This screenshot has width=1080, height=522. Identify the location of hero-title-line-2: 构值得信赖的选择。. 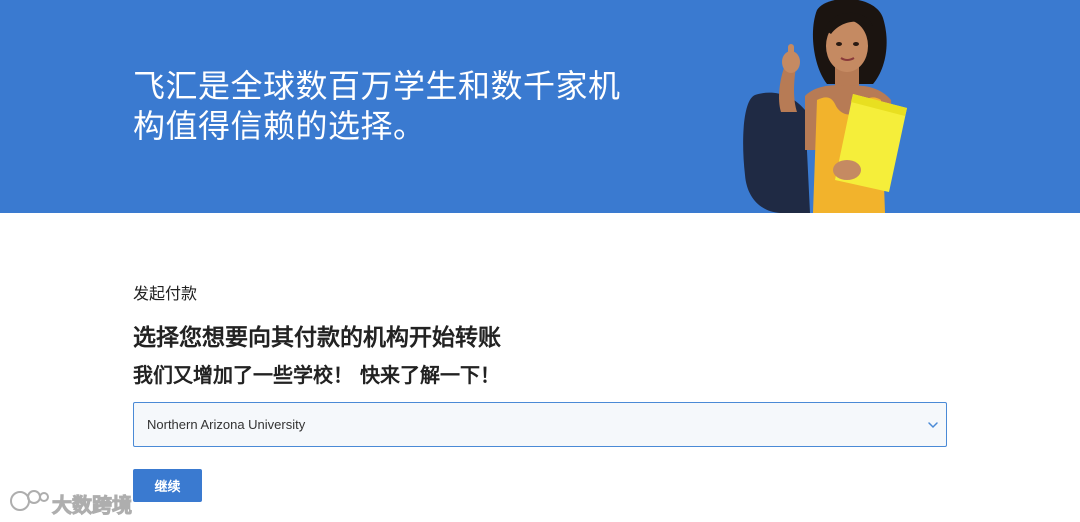
(279, 126).